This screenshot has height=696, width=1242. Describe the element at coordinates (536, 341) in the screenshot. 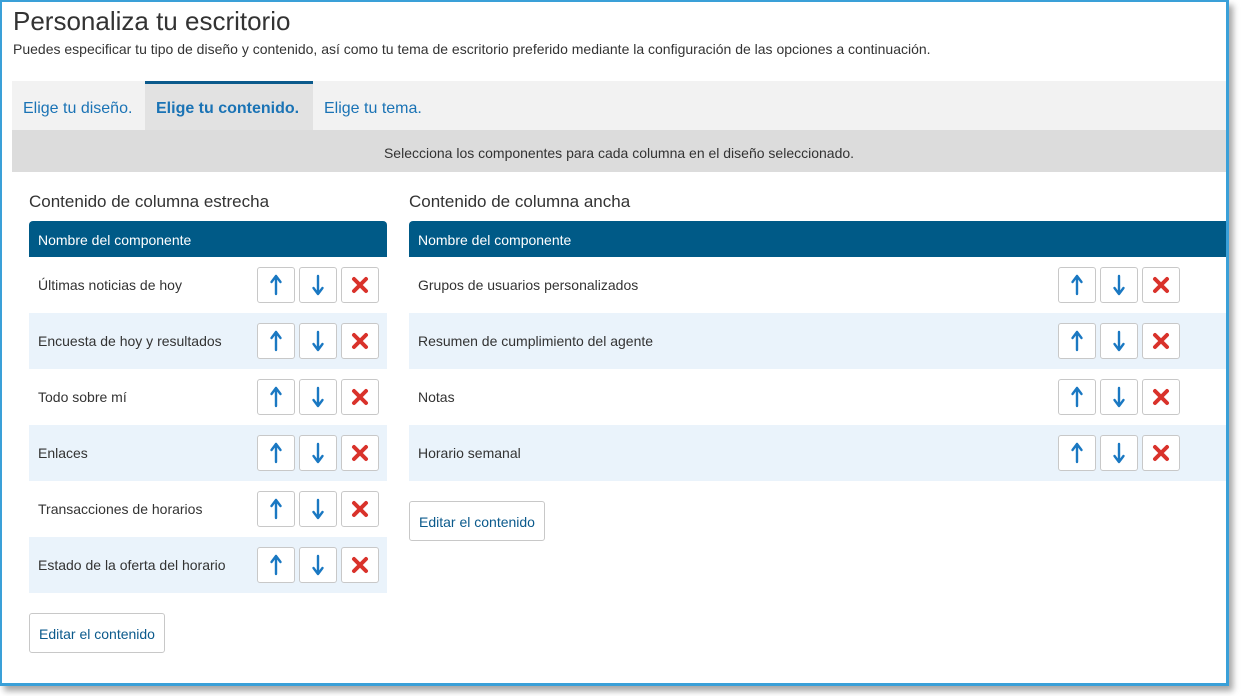

I see `component-name: Resumen de cumplimiento del agente` at that location.